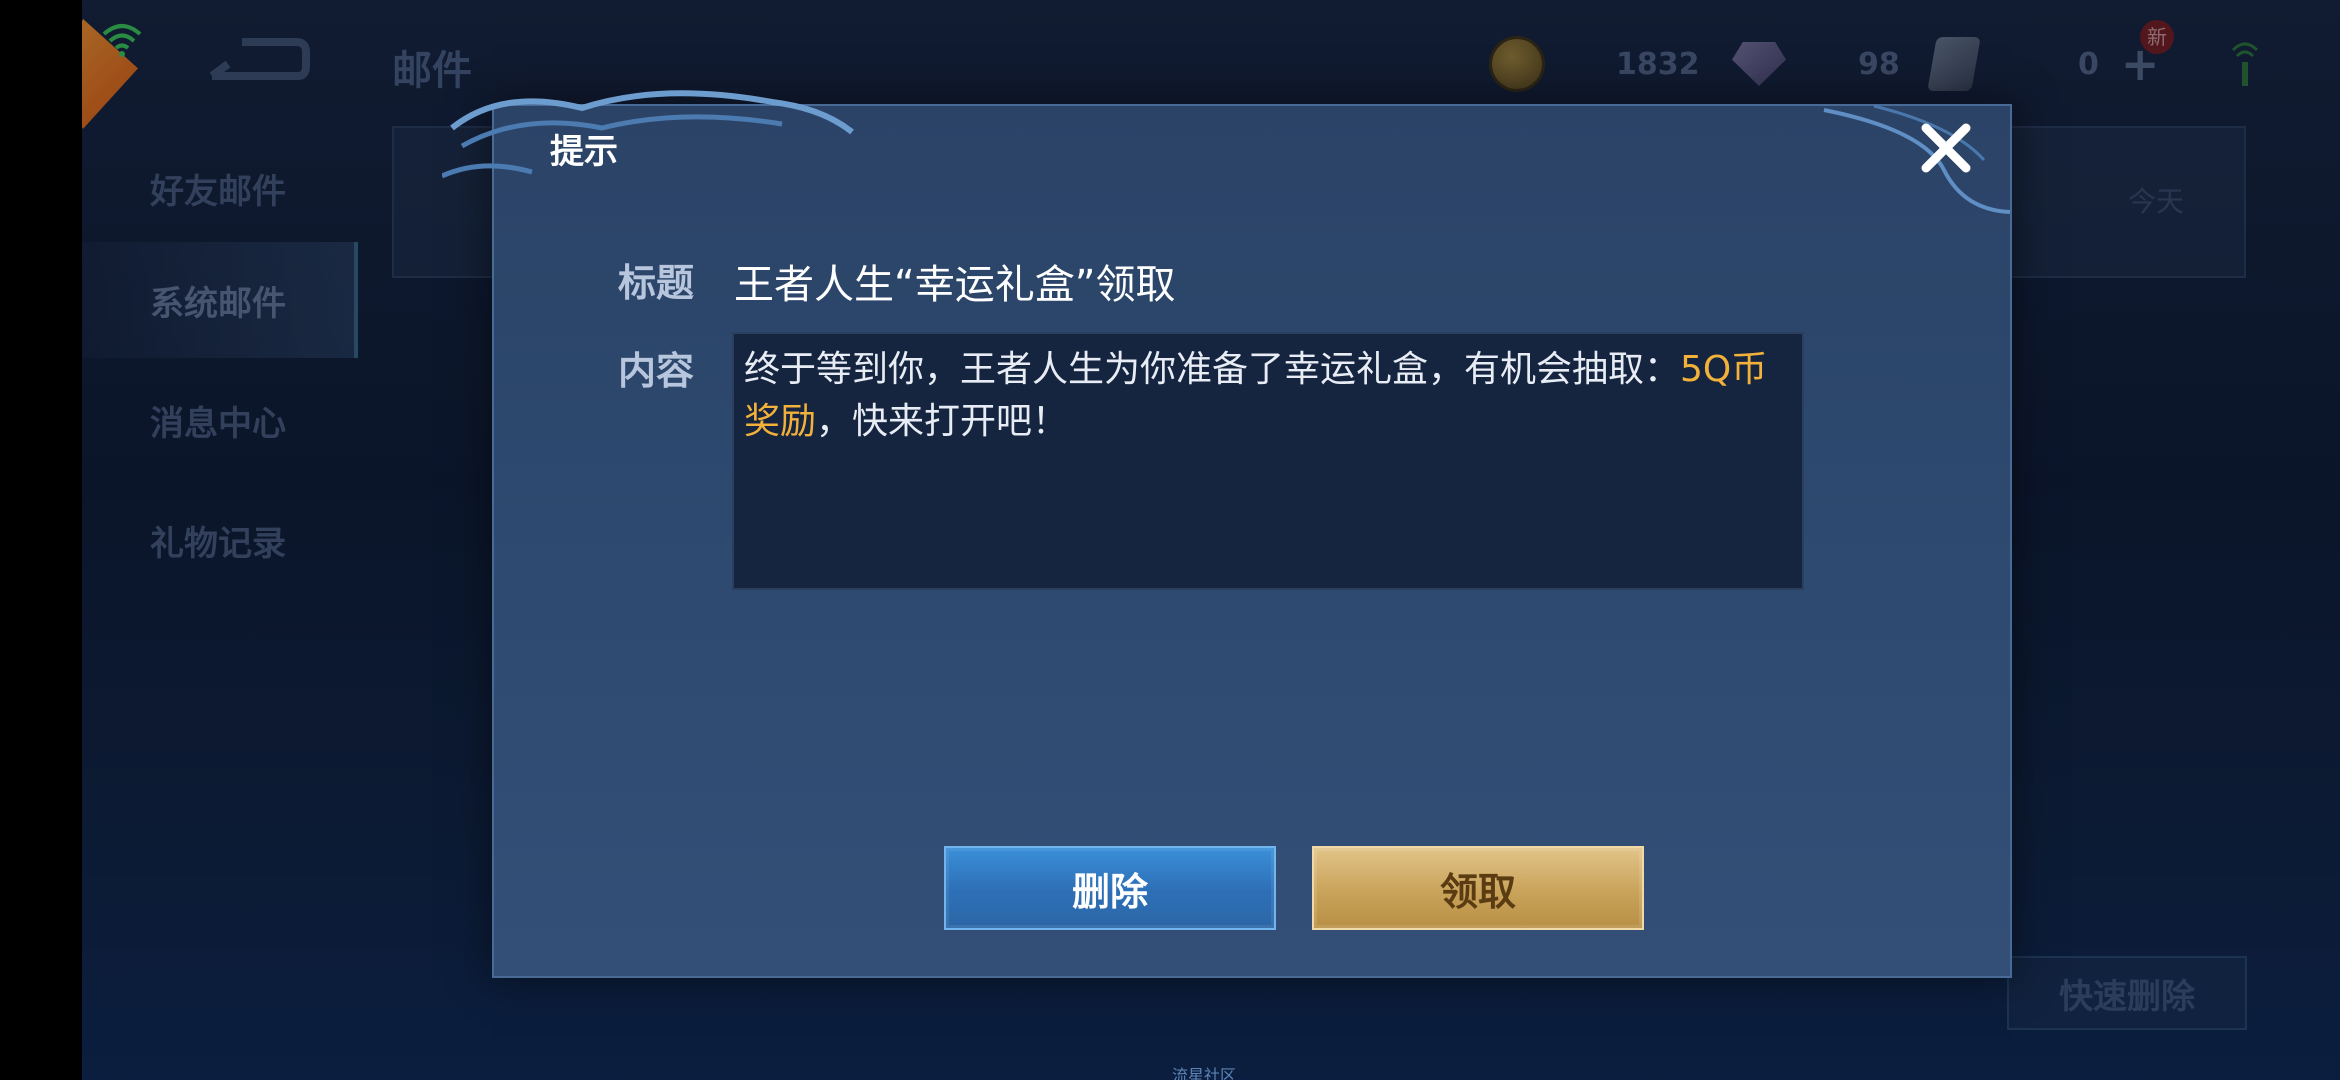 The width and height of the screenshot is (2340, 1080). What do you see at coordinates (1212, 369) in the screenshot?
I see `mail-content-text: 终于等到你，王者人生为你准备了幸运礼盒，有机会抽取：` at bounding box center [1212, 369].